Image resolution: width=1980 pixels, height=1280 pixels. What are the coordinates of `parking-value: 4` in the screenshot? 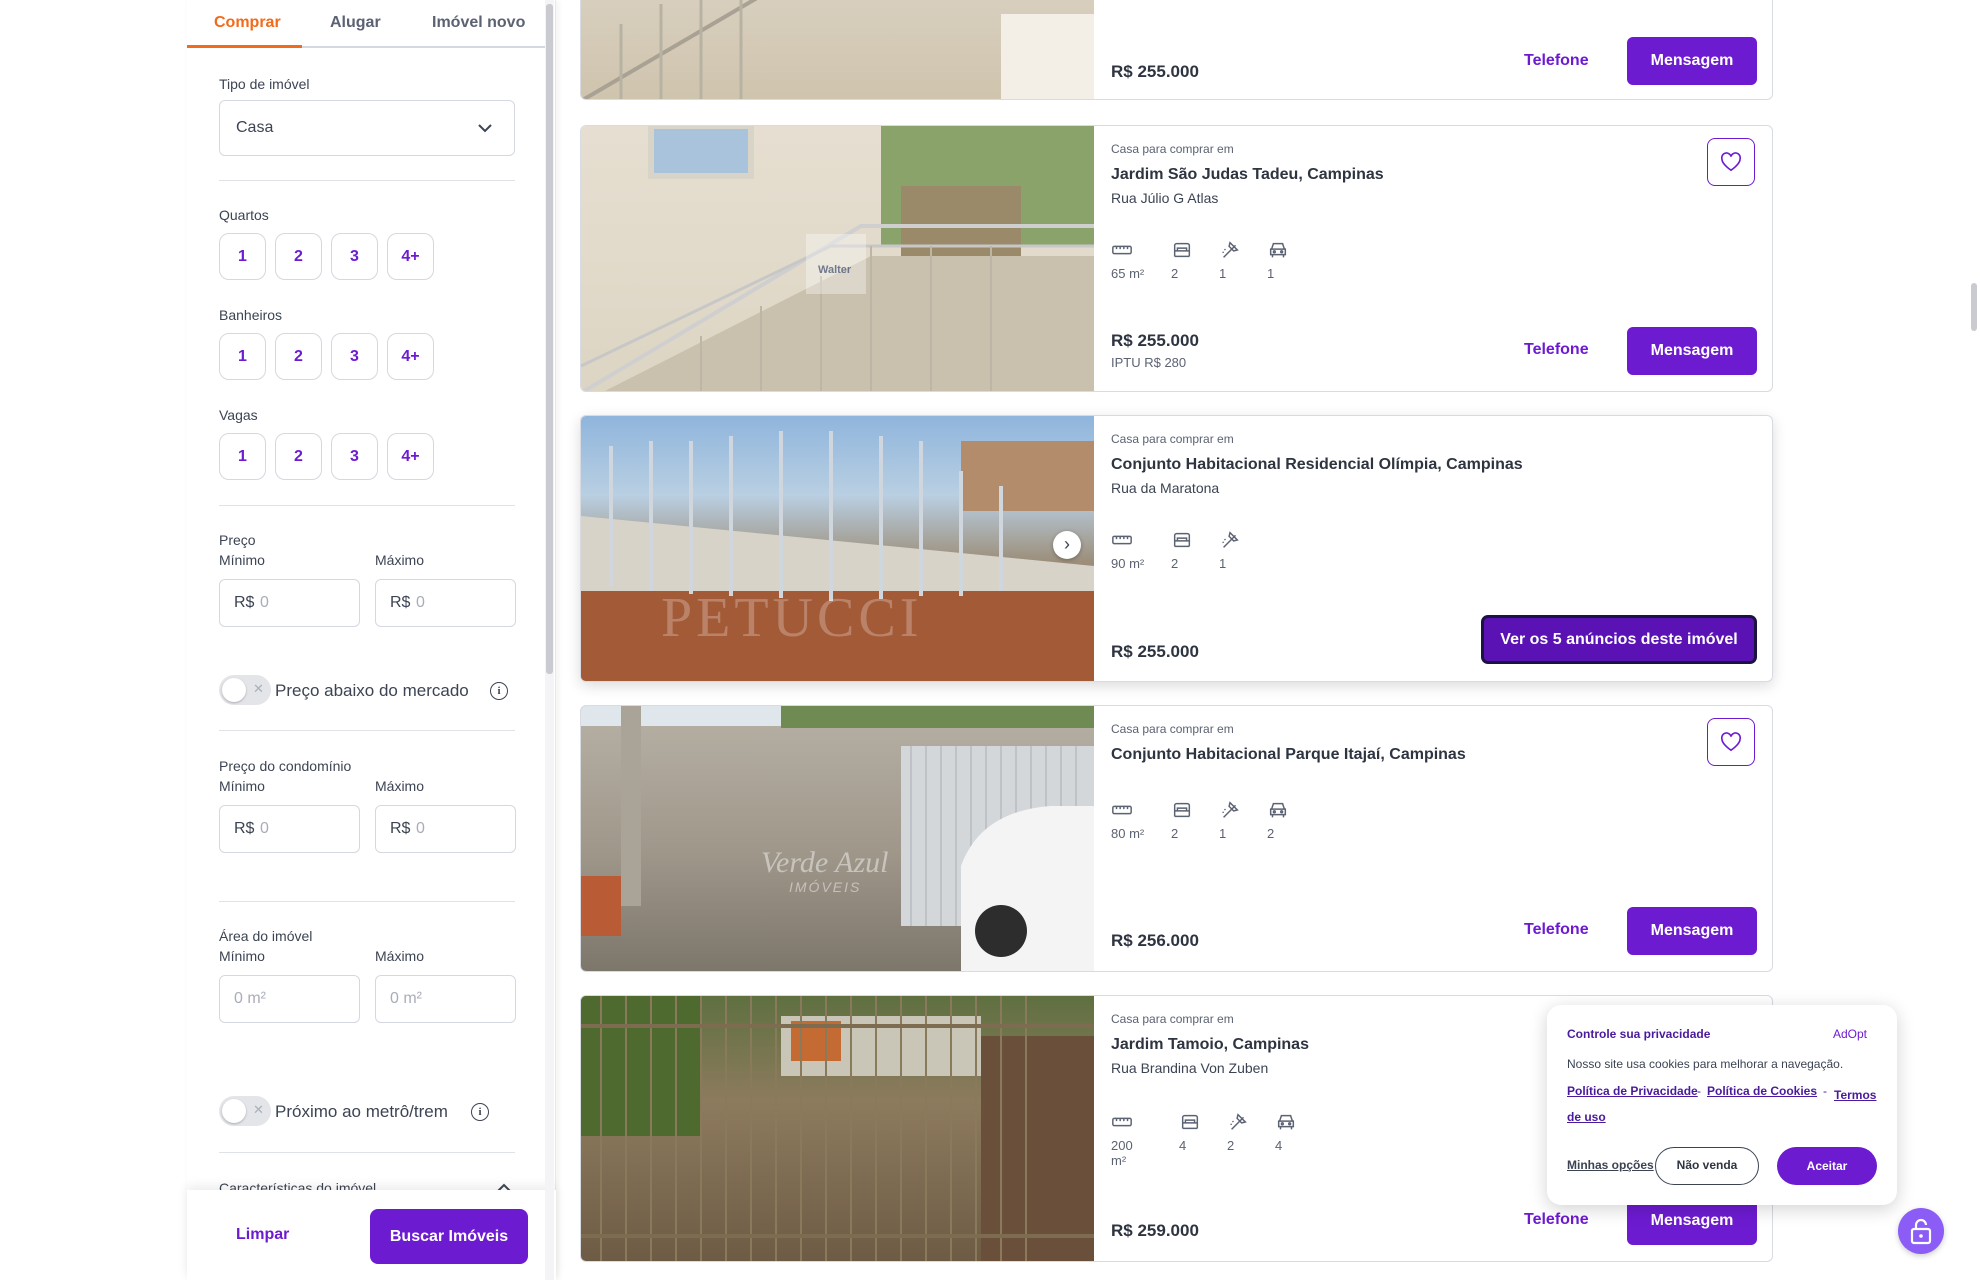 It's located at (1279, 1145).